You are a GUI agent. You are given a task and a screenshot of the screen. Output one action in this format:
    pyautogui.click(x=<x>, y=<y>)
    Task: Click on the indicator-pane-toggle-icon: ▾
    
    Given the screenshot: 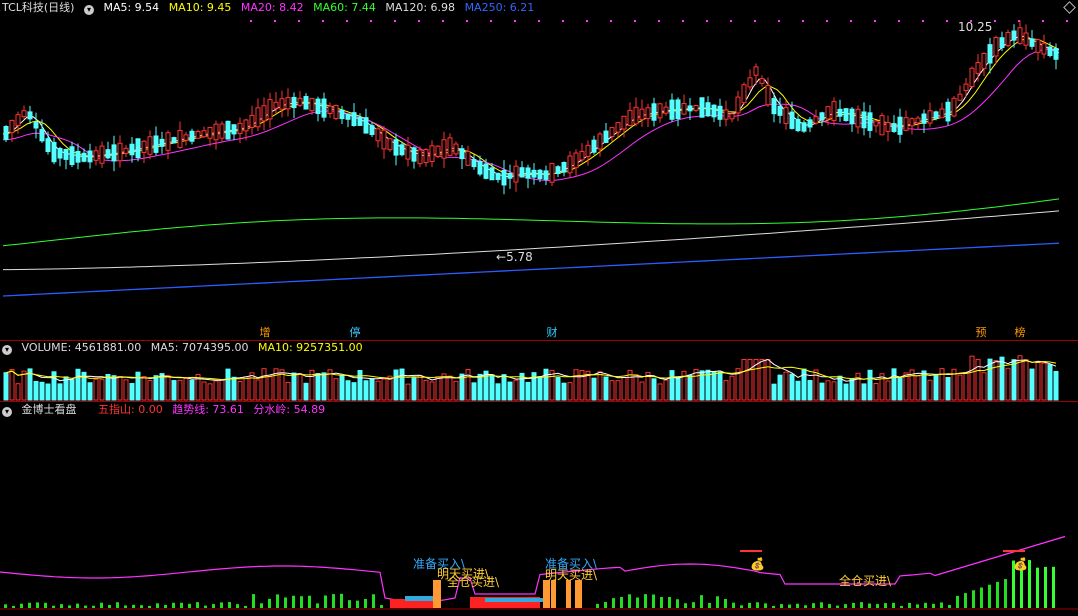 What is the action you would take?
    pyautogui.click(x=7, y=412)
    